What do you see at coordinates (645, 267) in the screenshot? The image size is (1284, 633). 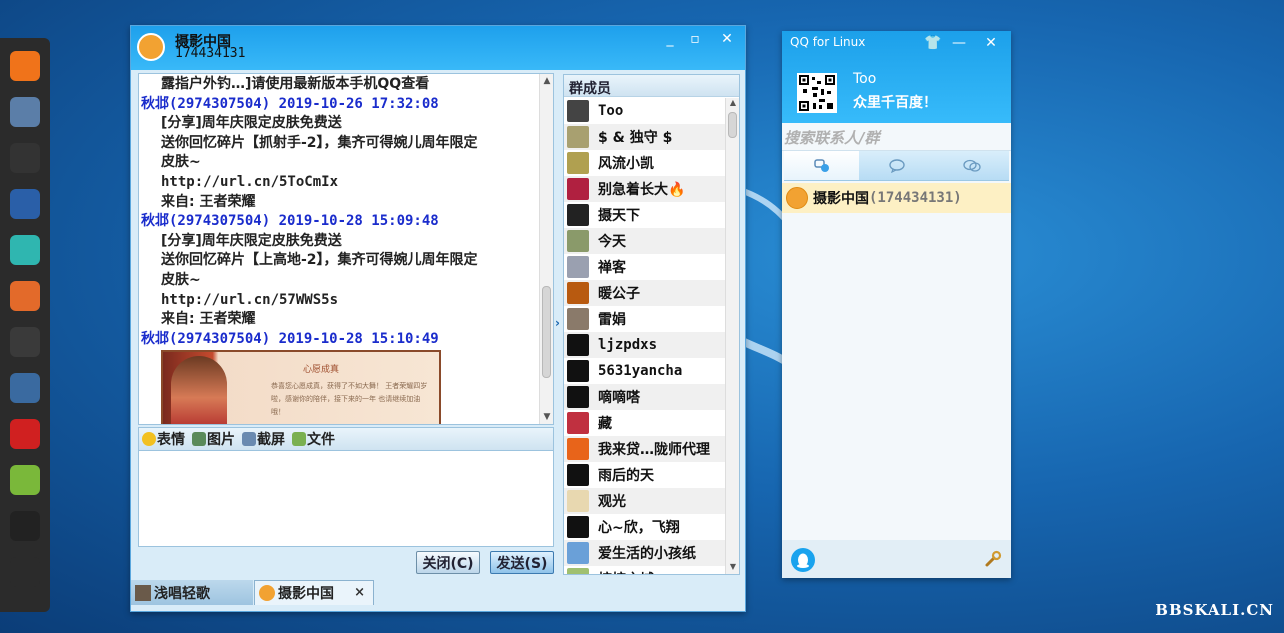 I see `member-item: 禅客` at bounding box center [645, 267].